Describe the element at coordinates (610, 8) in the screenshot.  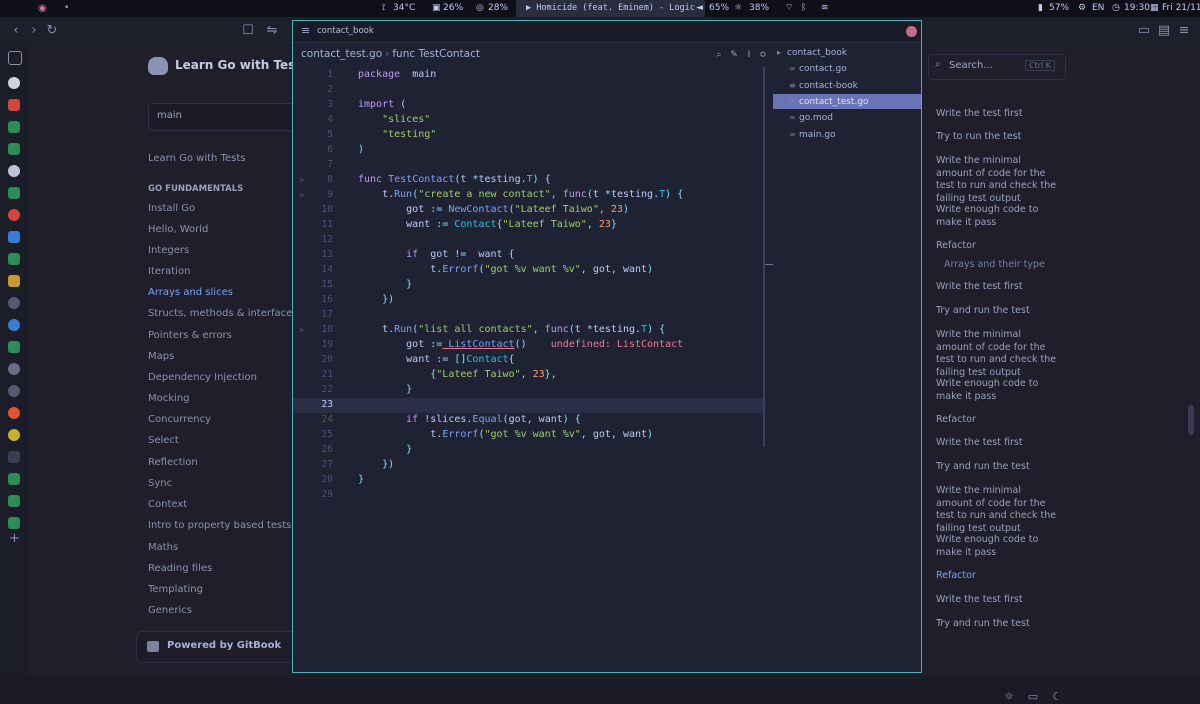
I see `now-playing: ▶ Homicide (feat. Eminem) - Logic` at that location.